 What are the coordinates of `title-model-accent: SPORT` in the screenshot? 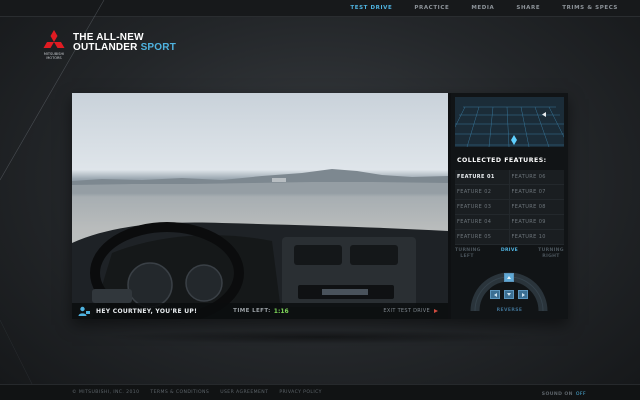 It's located at (158, 47).